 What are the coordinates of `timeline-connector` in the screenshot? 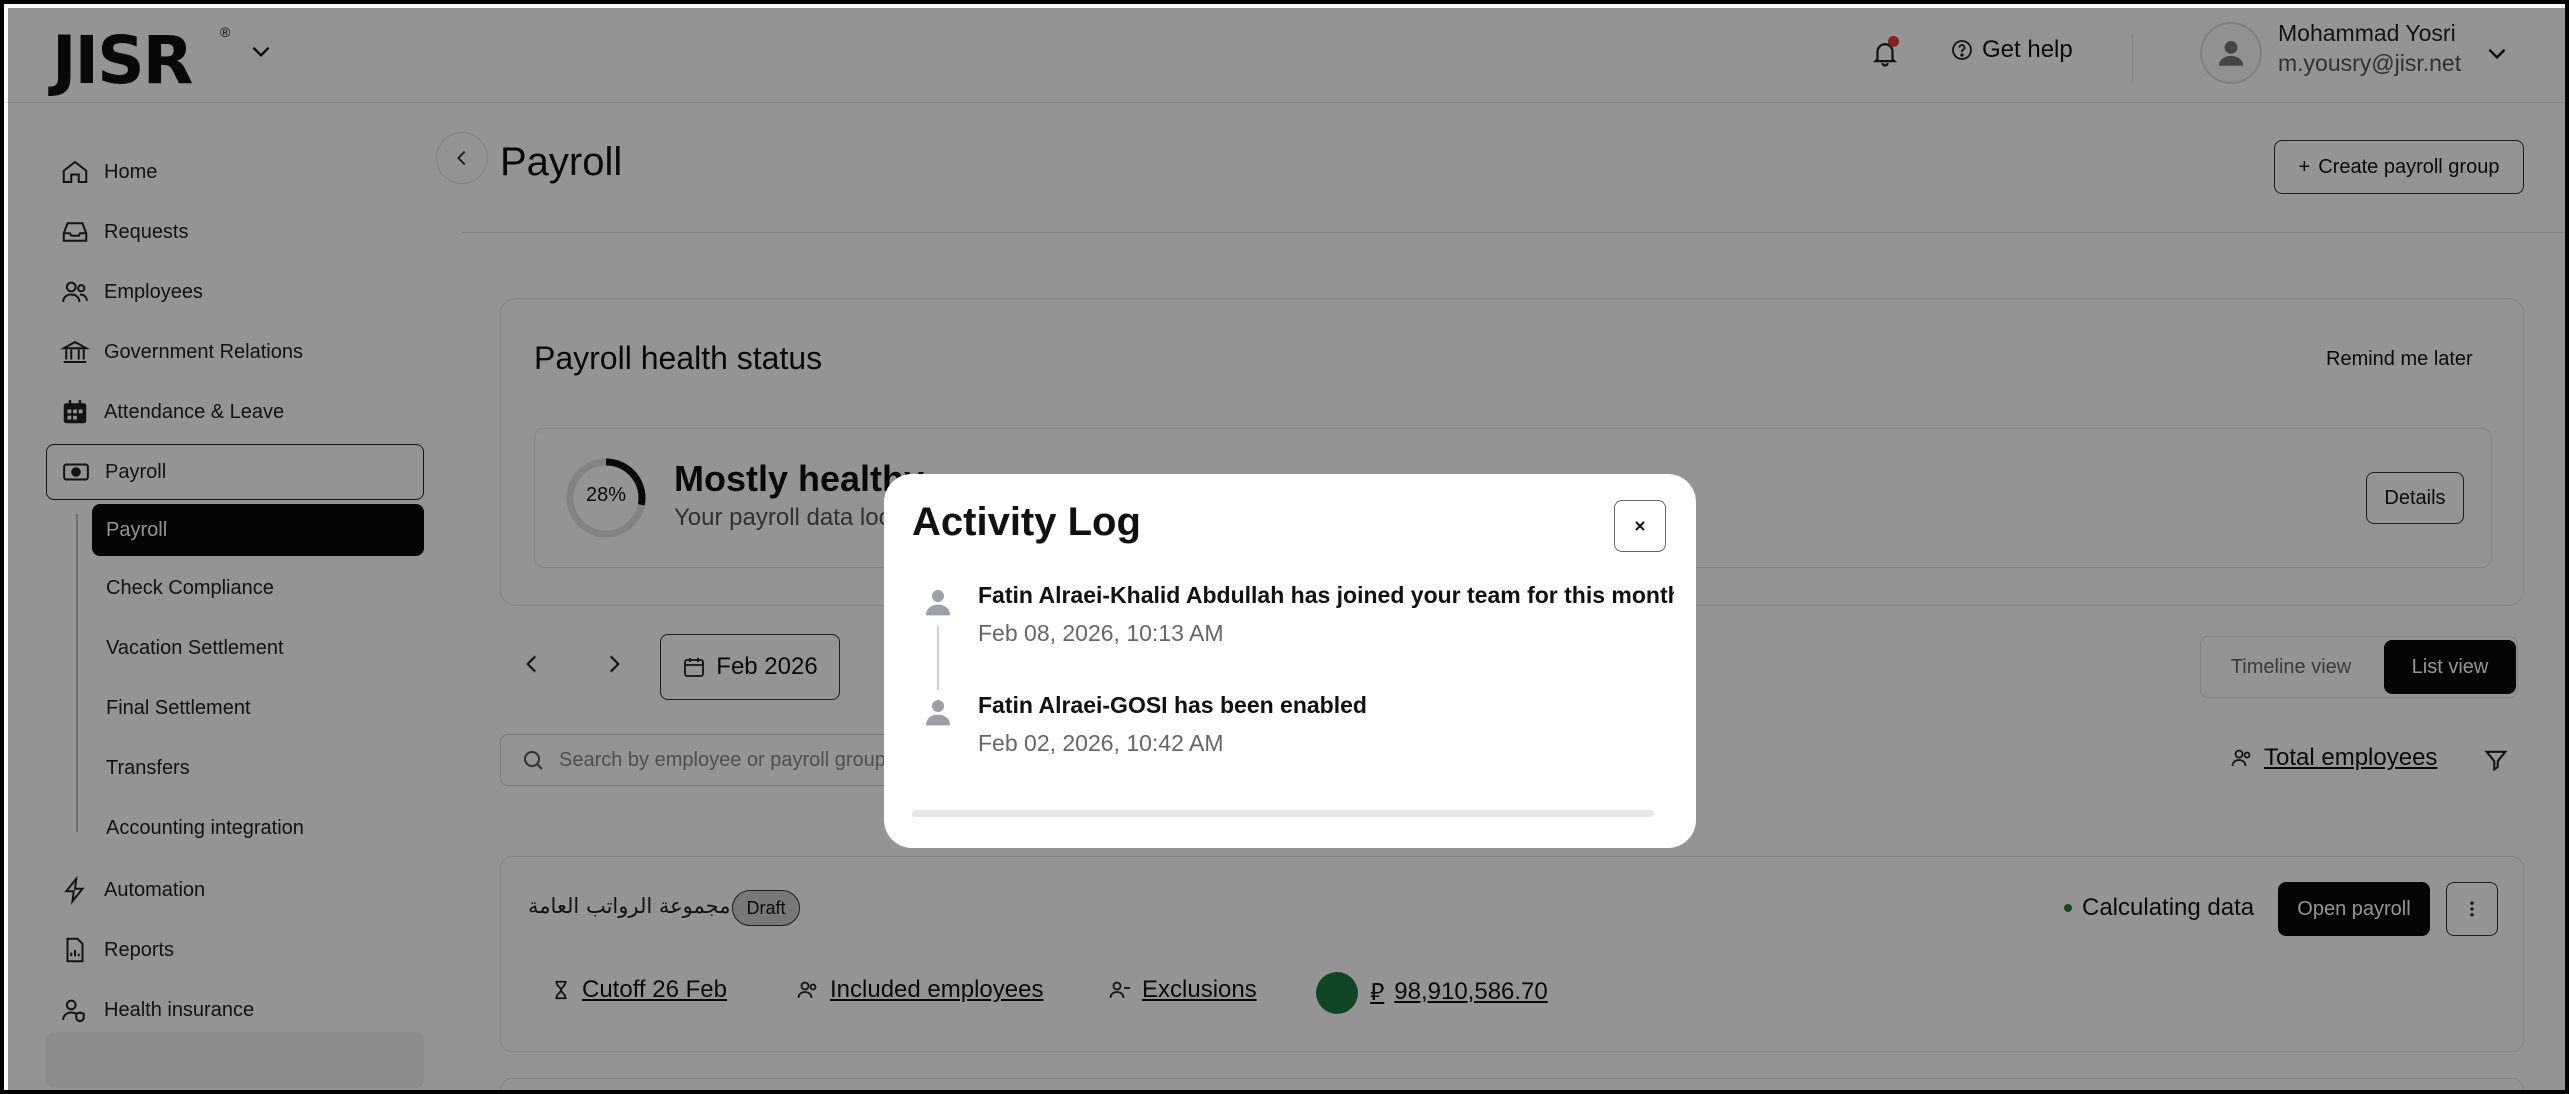 It's located at (938, 658).